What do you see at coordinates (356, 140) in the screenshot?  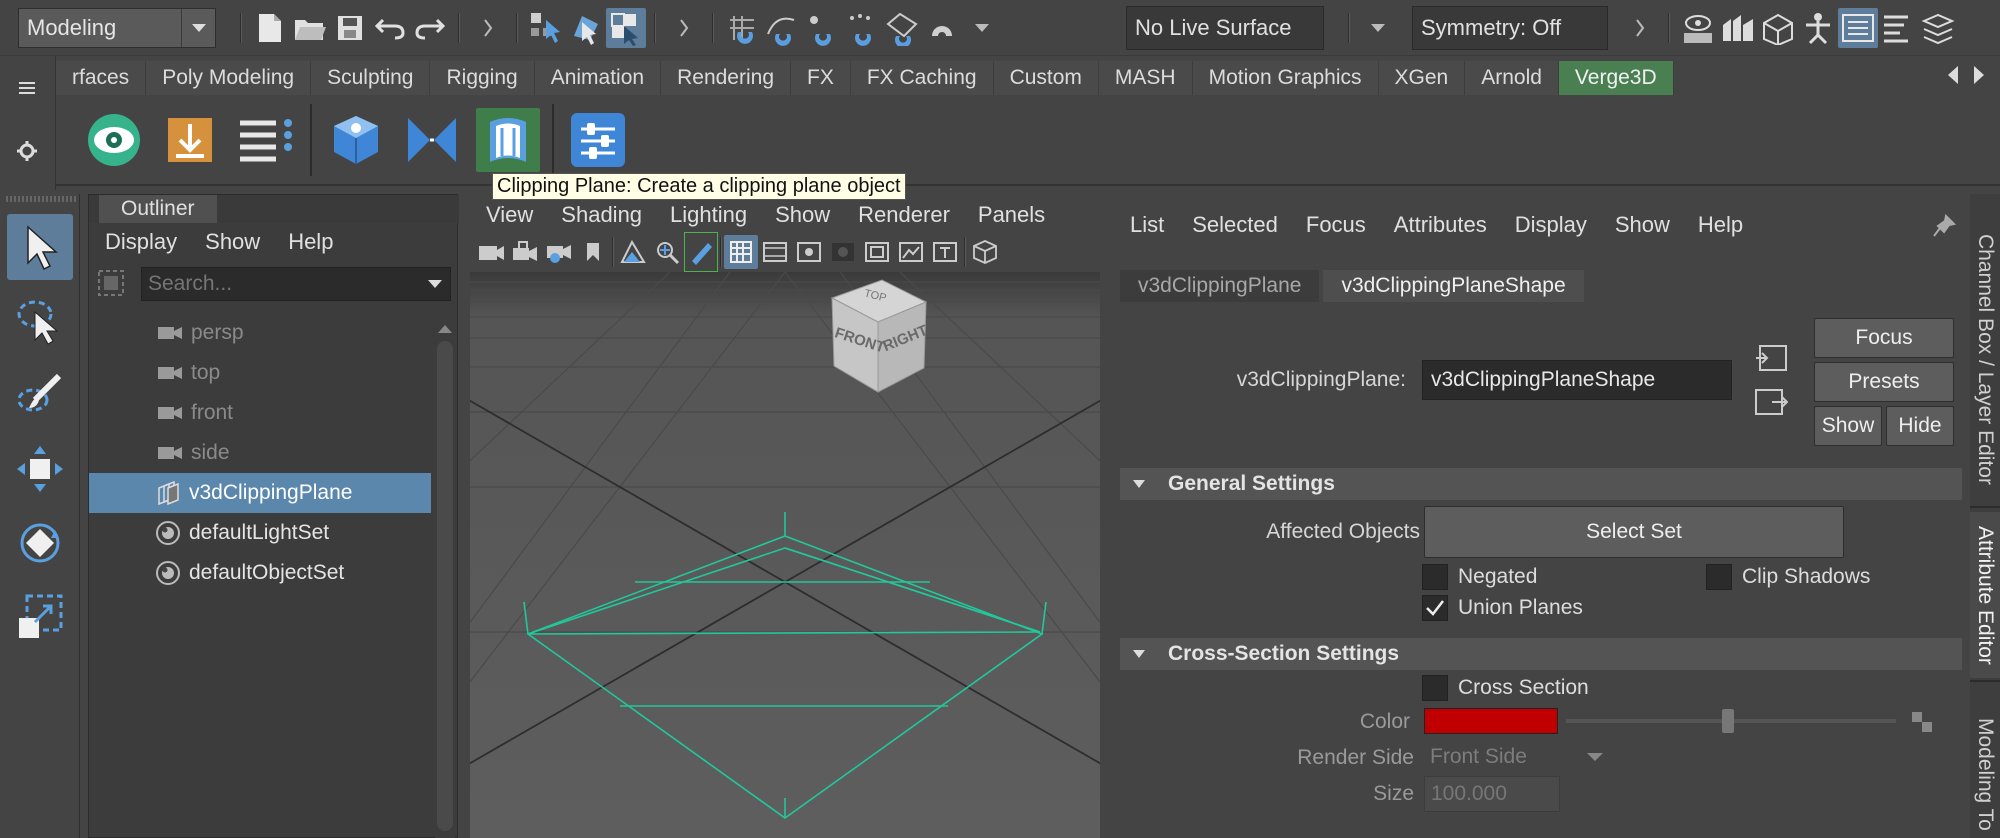 I see `cube-object-icon` at bounding box center [356, 140].